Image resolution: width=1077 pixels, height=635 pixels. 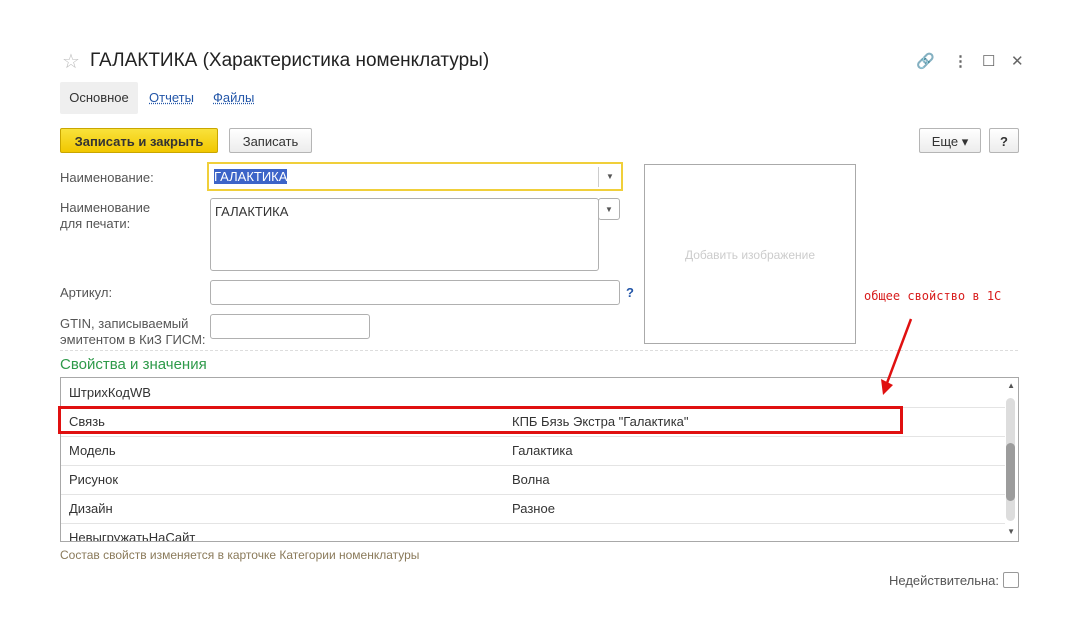 I want to click on property-name: Дизайн, so click(x=91, y=508).